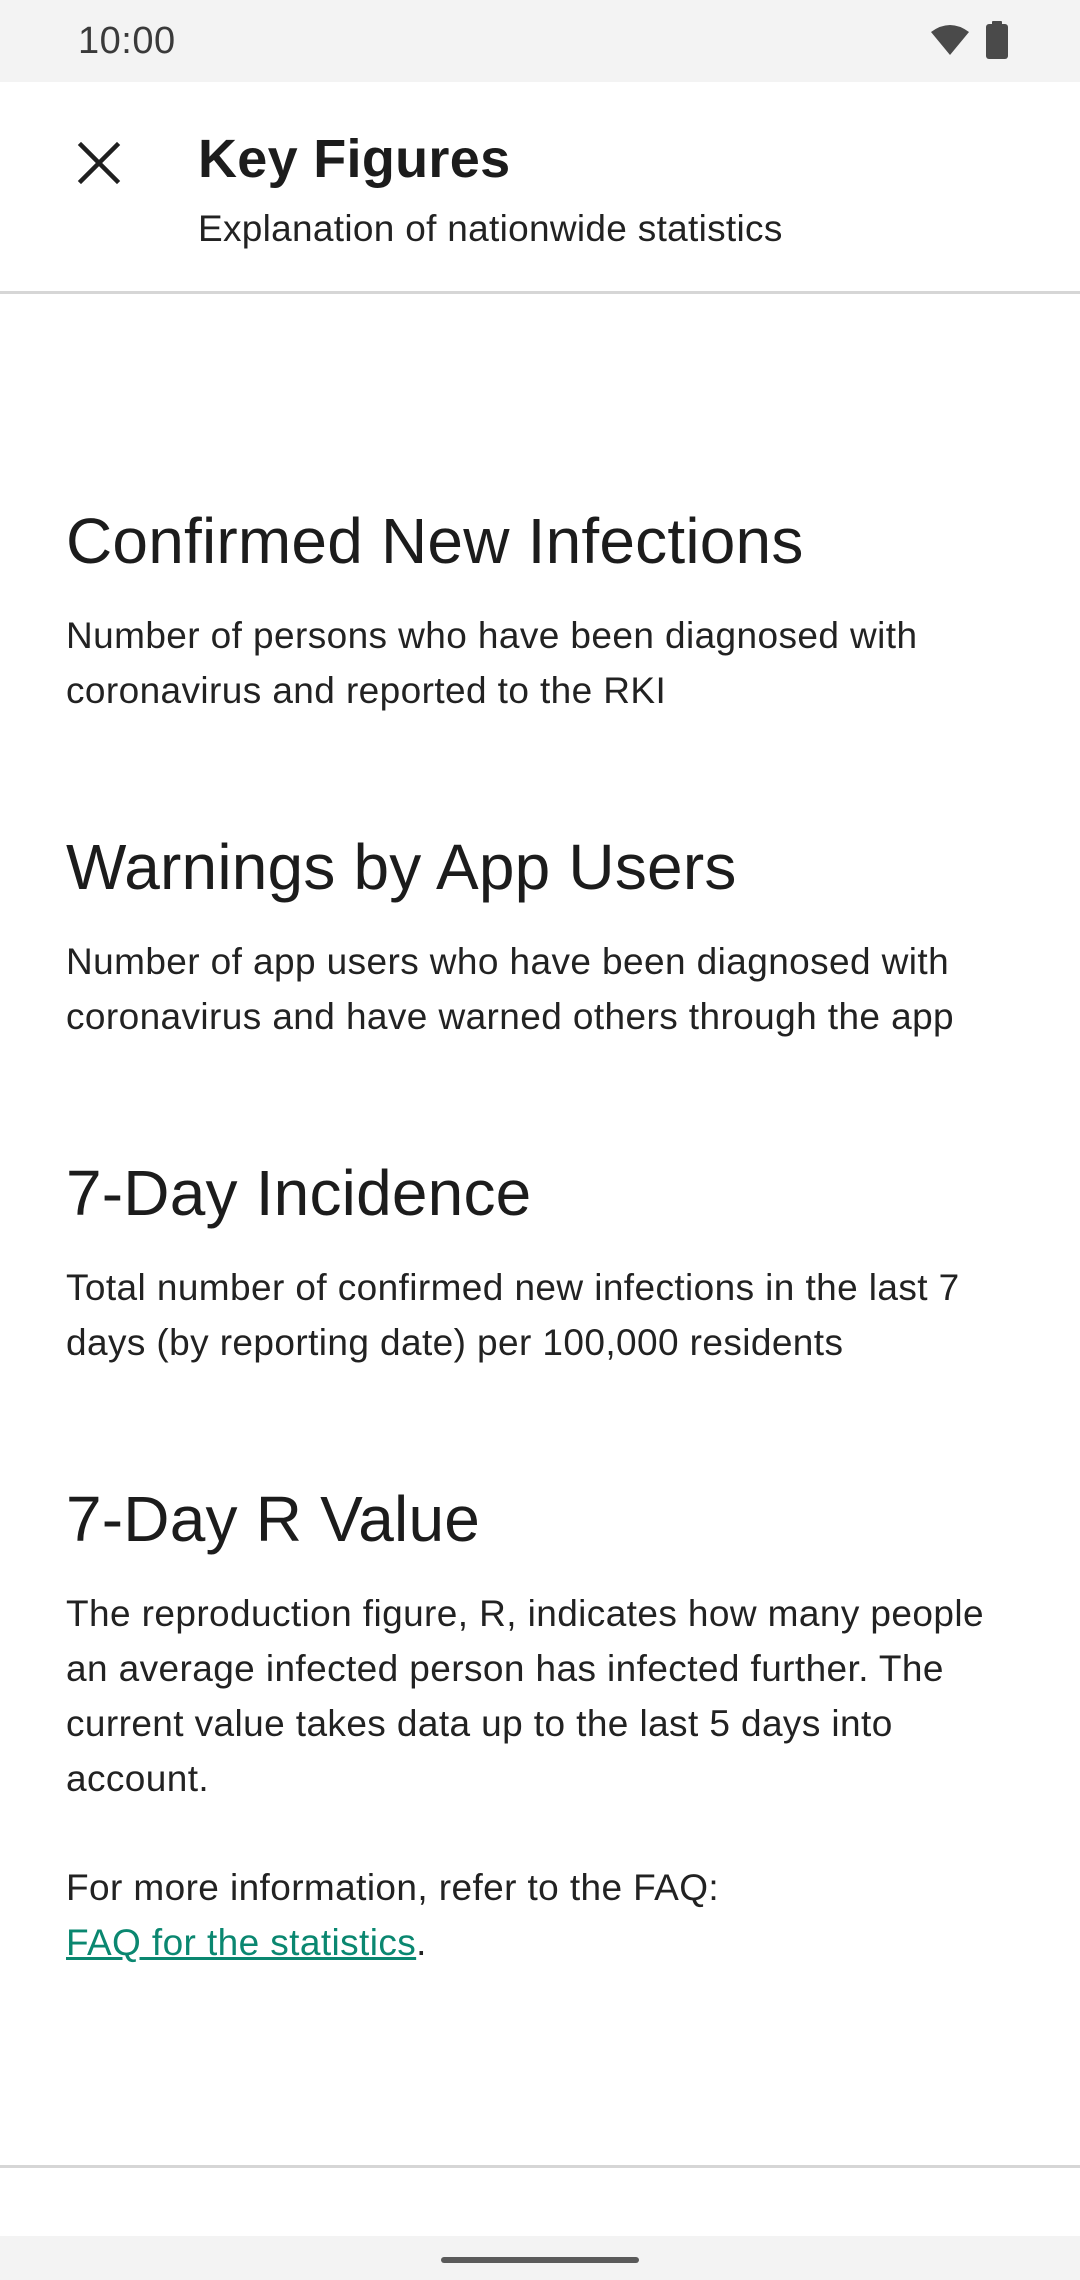 The image size is (1080, 2280). What do you see at coordinates (435, 541) in the screenshot?
I see `section-title: Confirmed New Infections` at bounding box center [435, 541].